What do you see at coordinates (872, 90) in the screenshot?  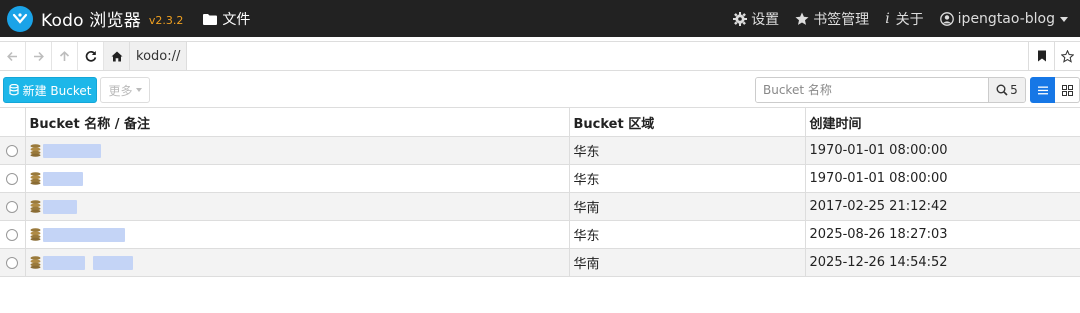 I see `bucket-search-input` at bounding box center [872, 90].